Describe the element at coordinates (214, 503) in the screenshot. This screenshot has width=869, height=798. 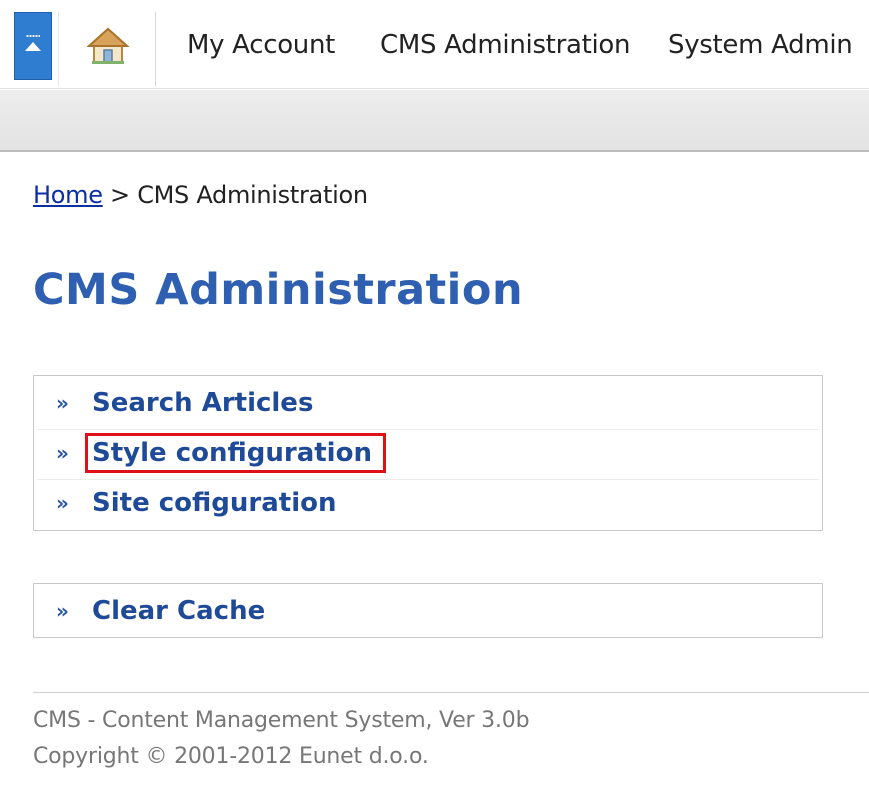
I see `site-configuration-link: Site cofiguration` at that location.